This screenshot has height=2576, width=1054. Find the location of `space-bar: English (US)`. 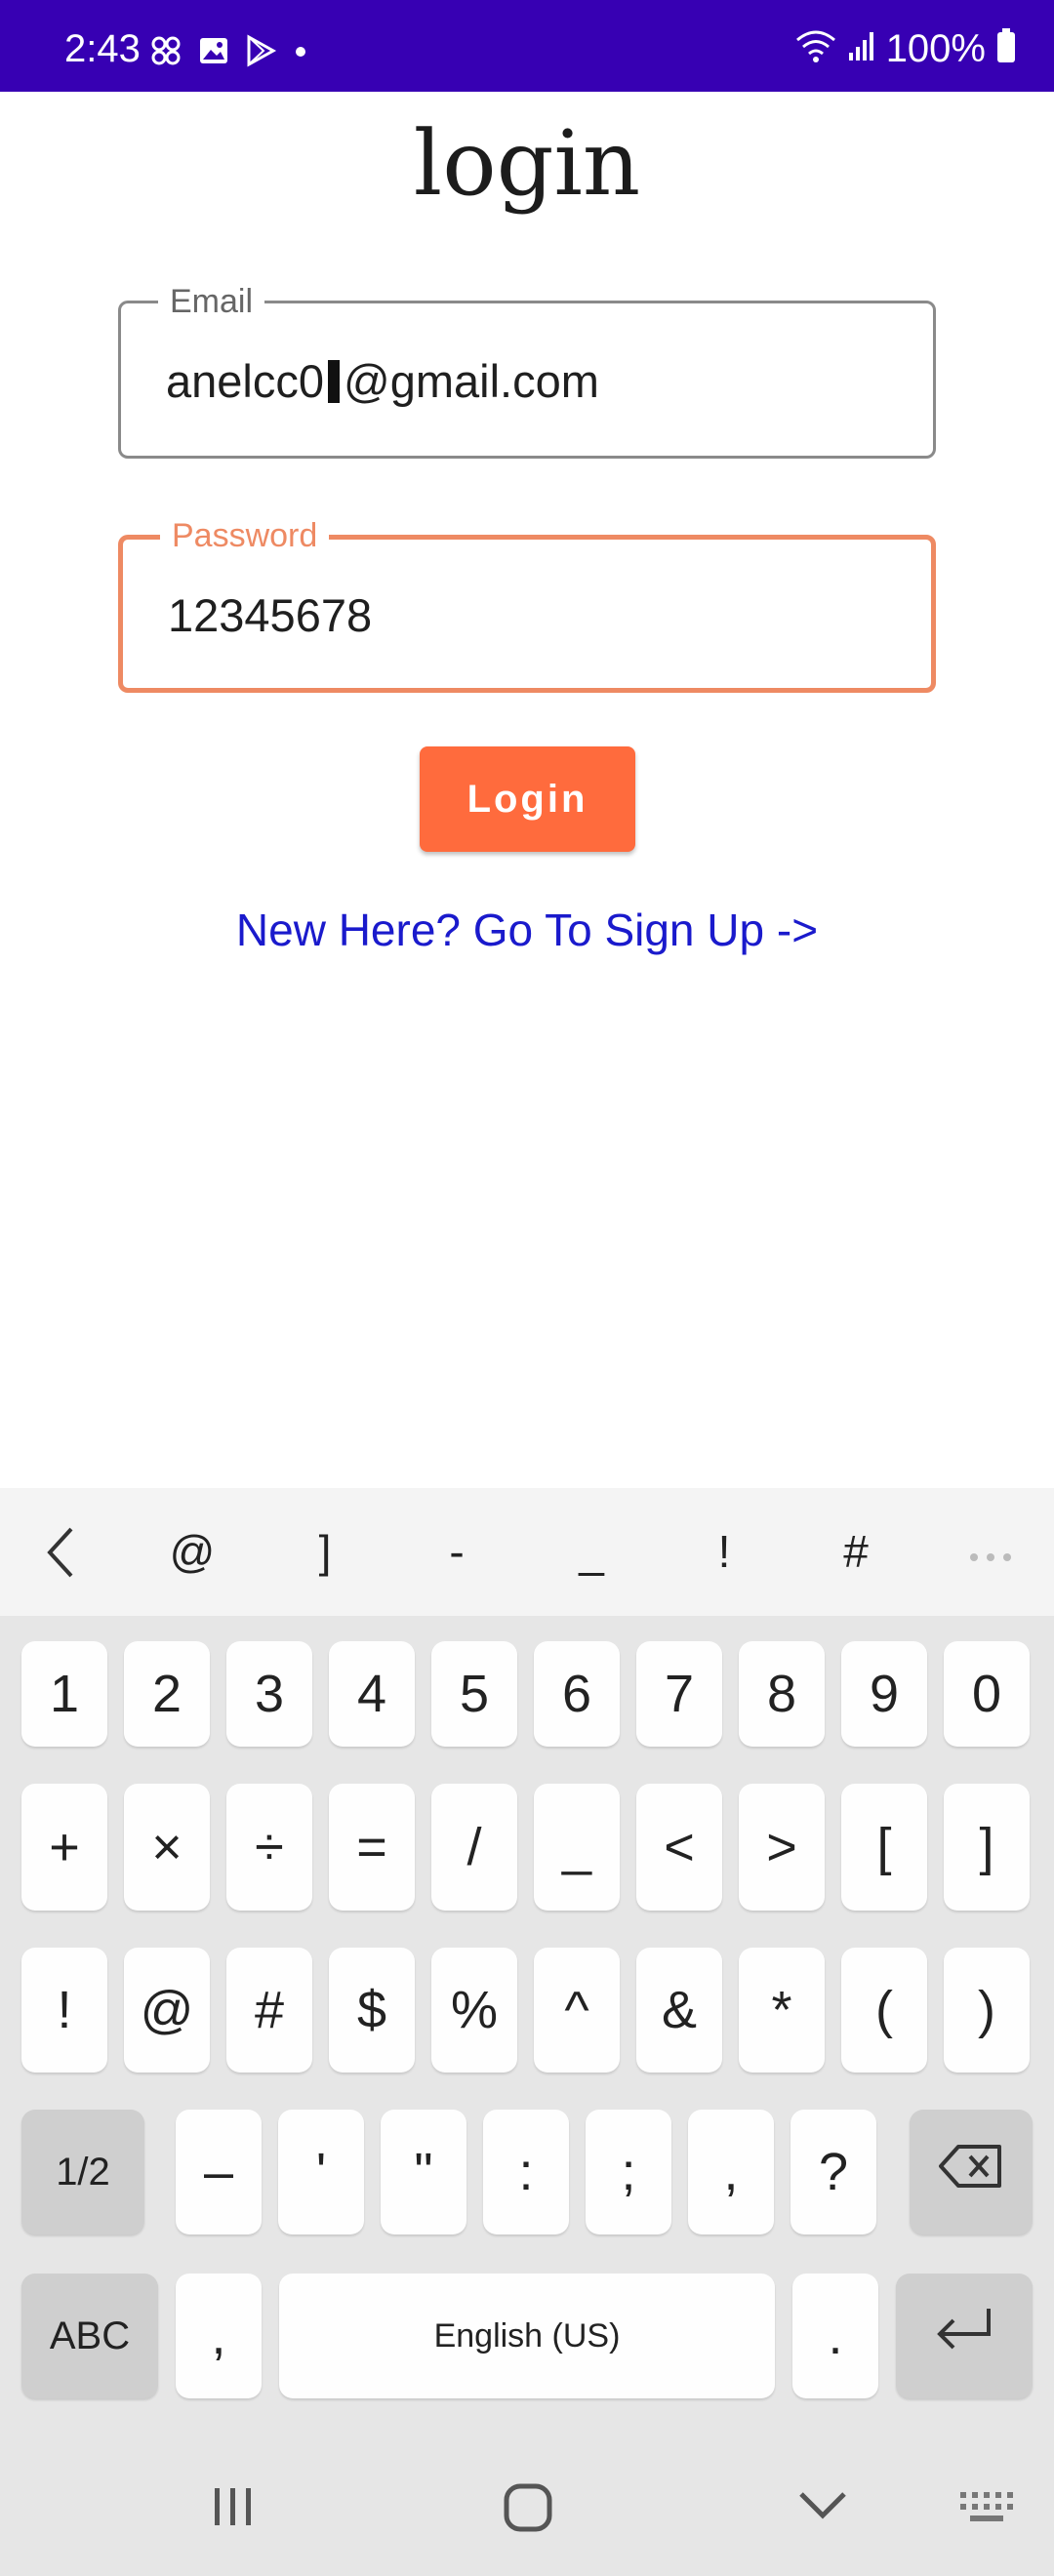

space-bar: English (US) is located at coordinates (527, 2336).